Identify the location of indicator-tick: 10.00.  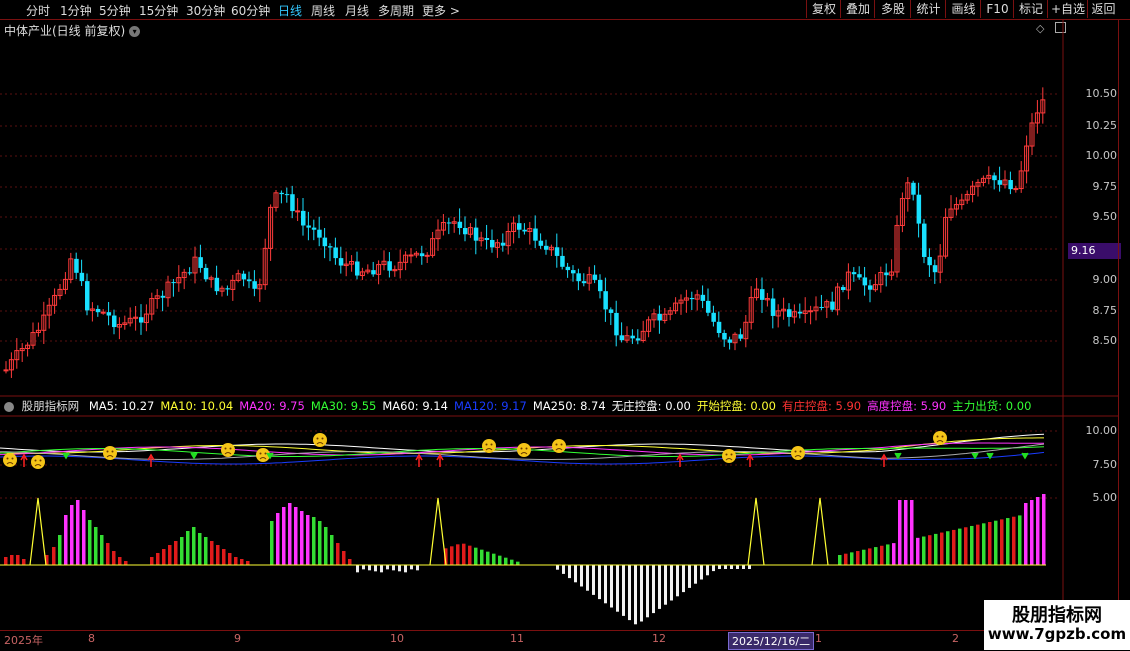
(1101, 430).